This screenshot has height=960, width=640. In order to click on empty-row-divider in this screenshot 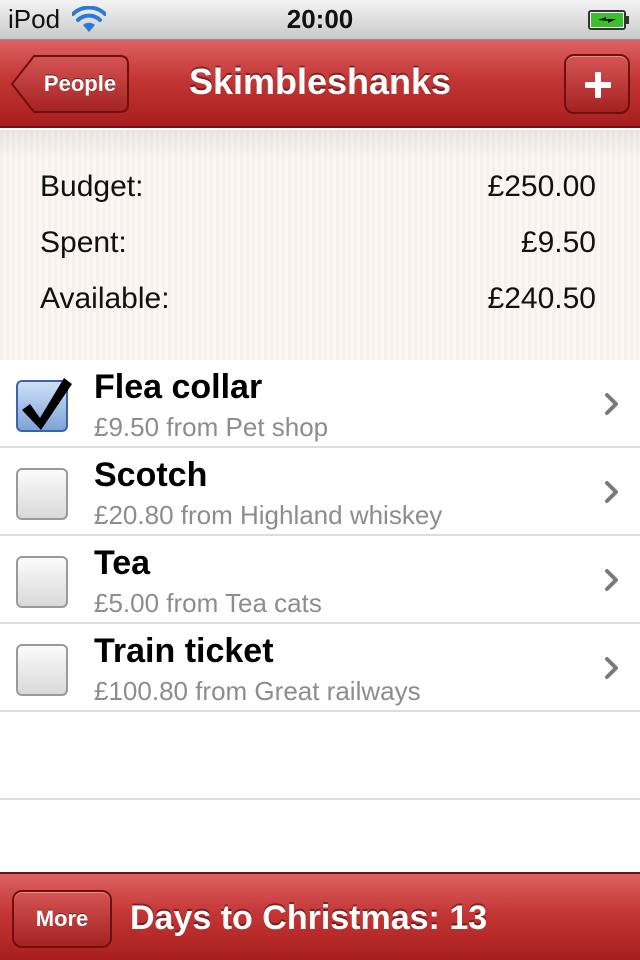, I will do `click(320, 799)`.